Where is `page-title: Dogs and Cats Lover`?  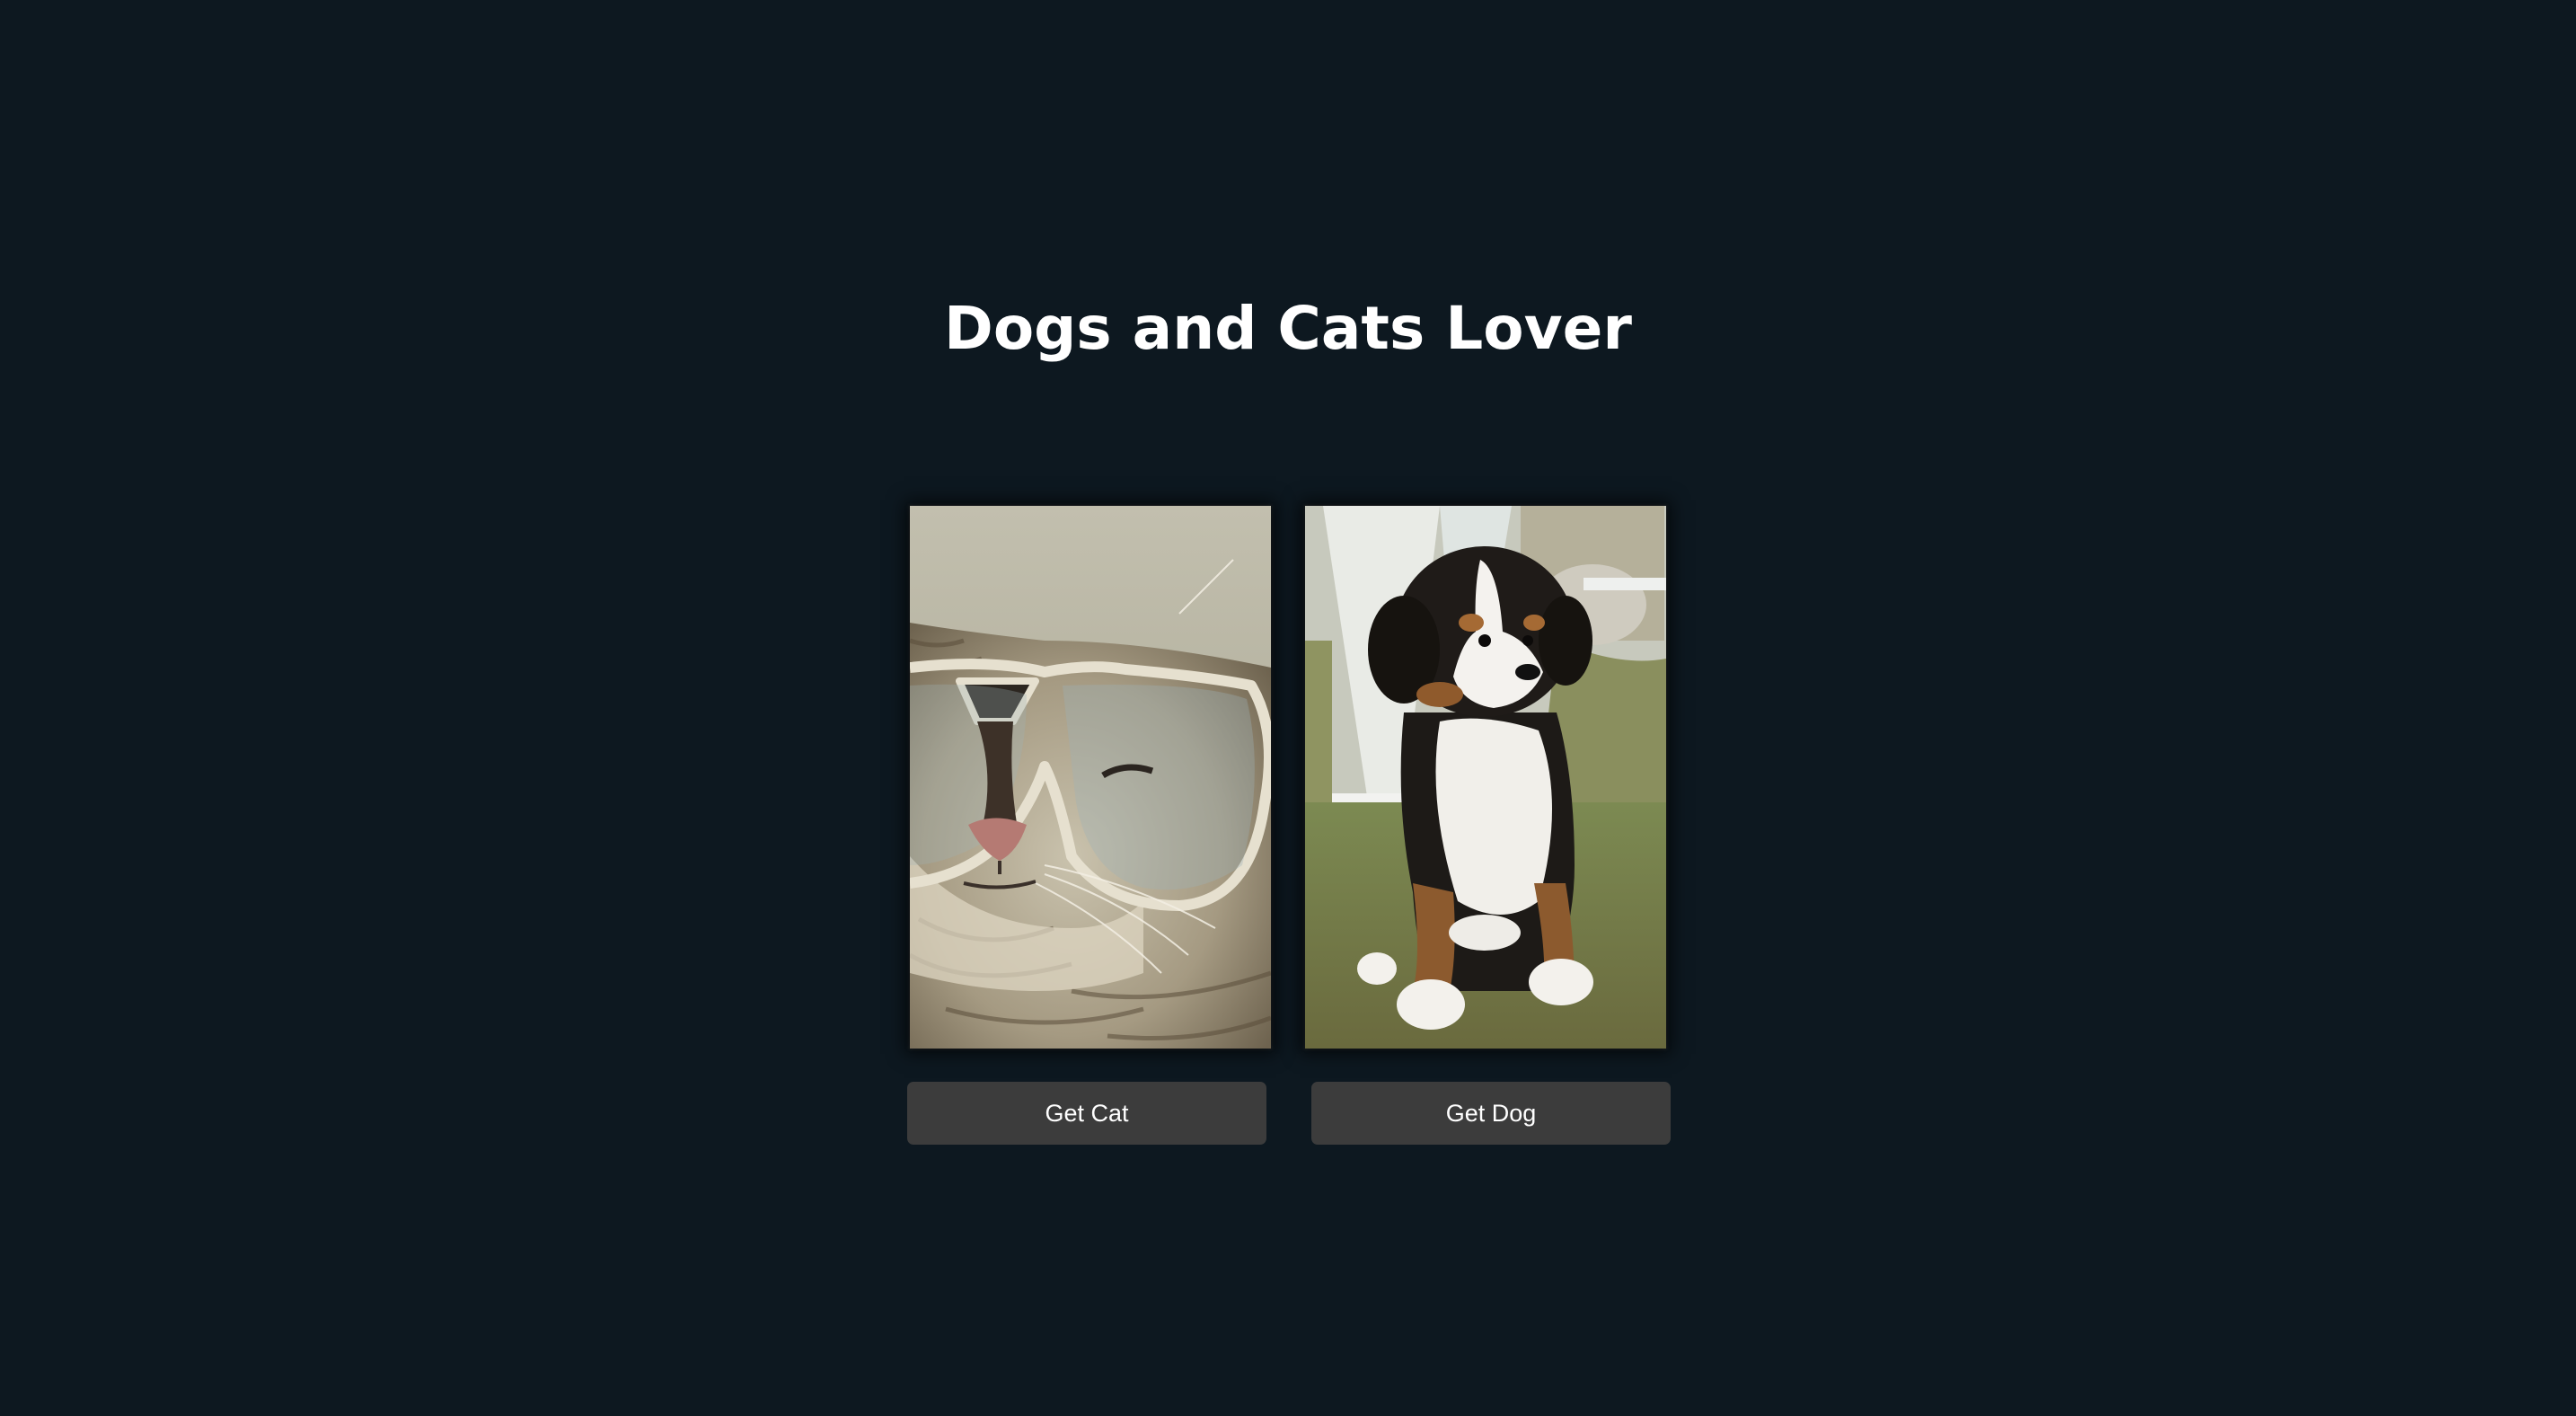
page-title: Dogs and Cats Lover is located at coordinates (1288, 329).